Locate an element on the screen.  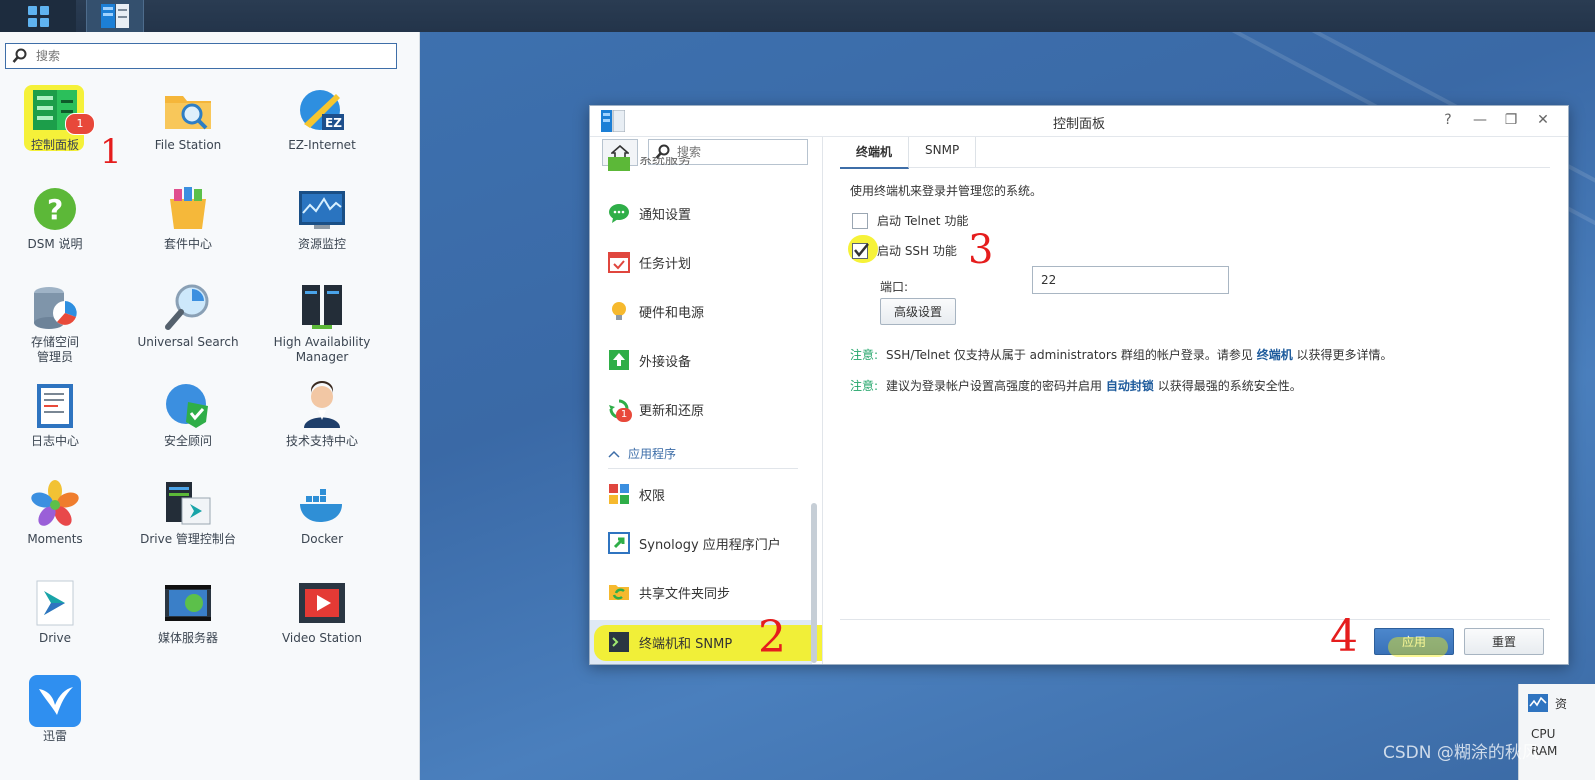
app-log-center: 日志中心 is located at coordinates (61, 426).